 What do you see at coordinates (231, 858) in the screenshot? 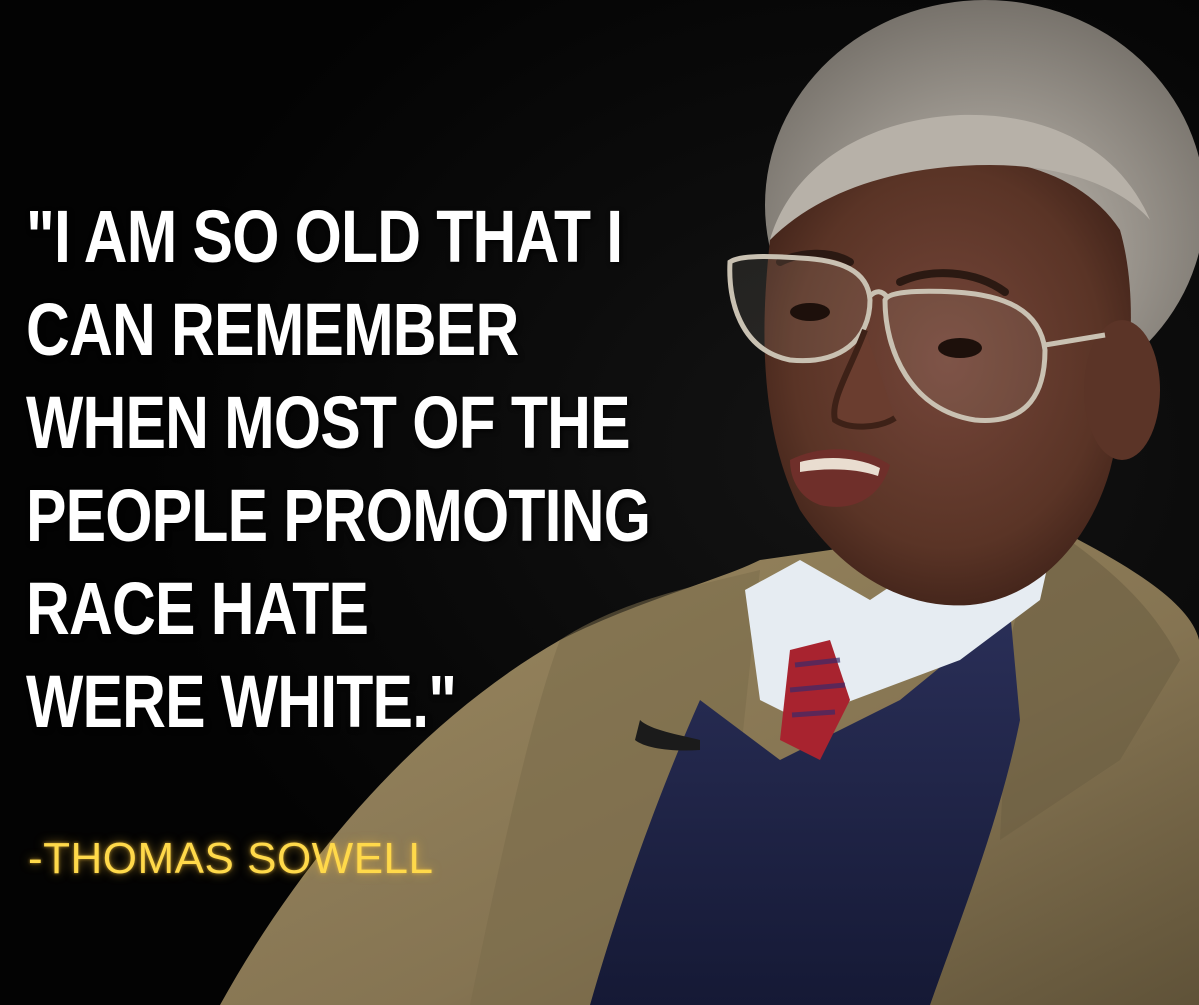
I see `quote-attribution: -THOMAS SOWELL` at bounding box center [231, 858].